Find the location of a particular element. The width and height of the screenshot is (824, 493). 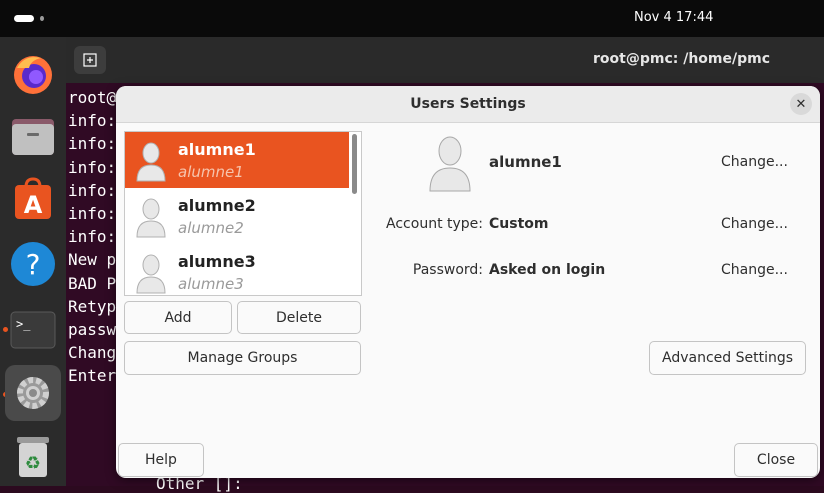

user-name: alumne3 is located at coordinates (217, 261).